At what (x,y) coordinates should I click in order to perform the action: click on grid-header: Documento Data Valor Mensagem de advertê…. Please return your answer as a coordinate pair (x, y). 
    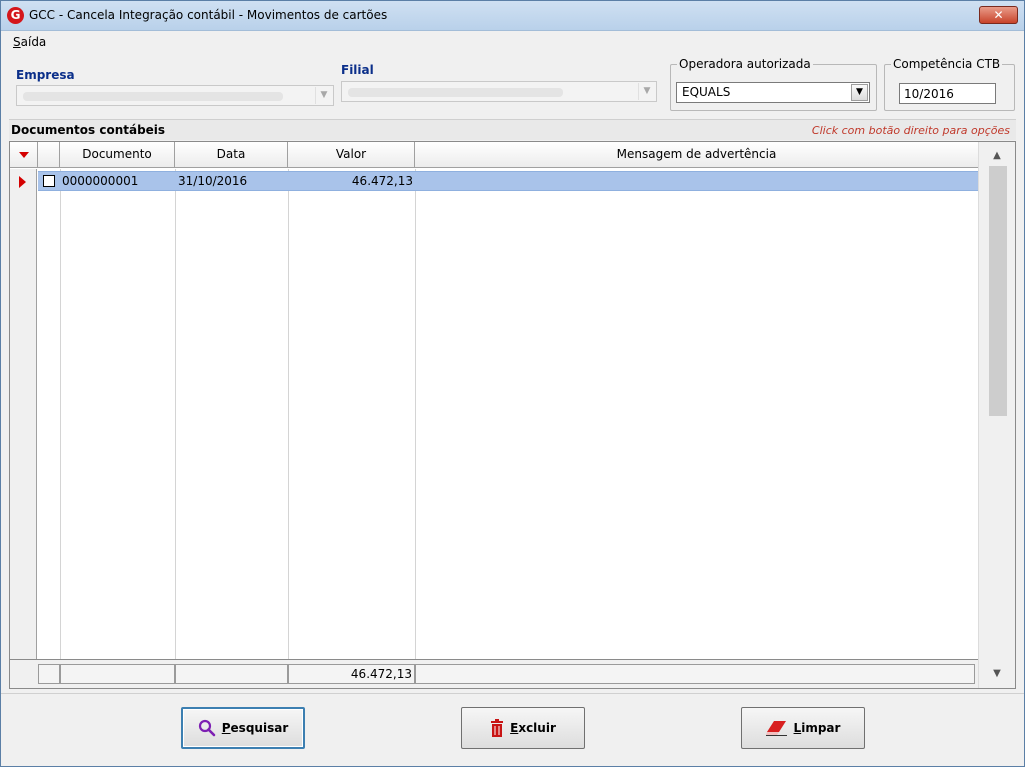
    Looking at the image, I should click on (494, 155).